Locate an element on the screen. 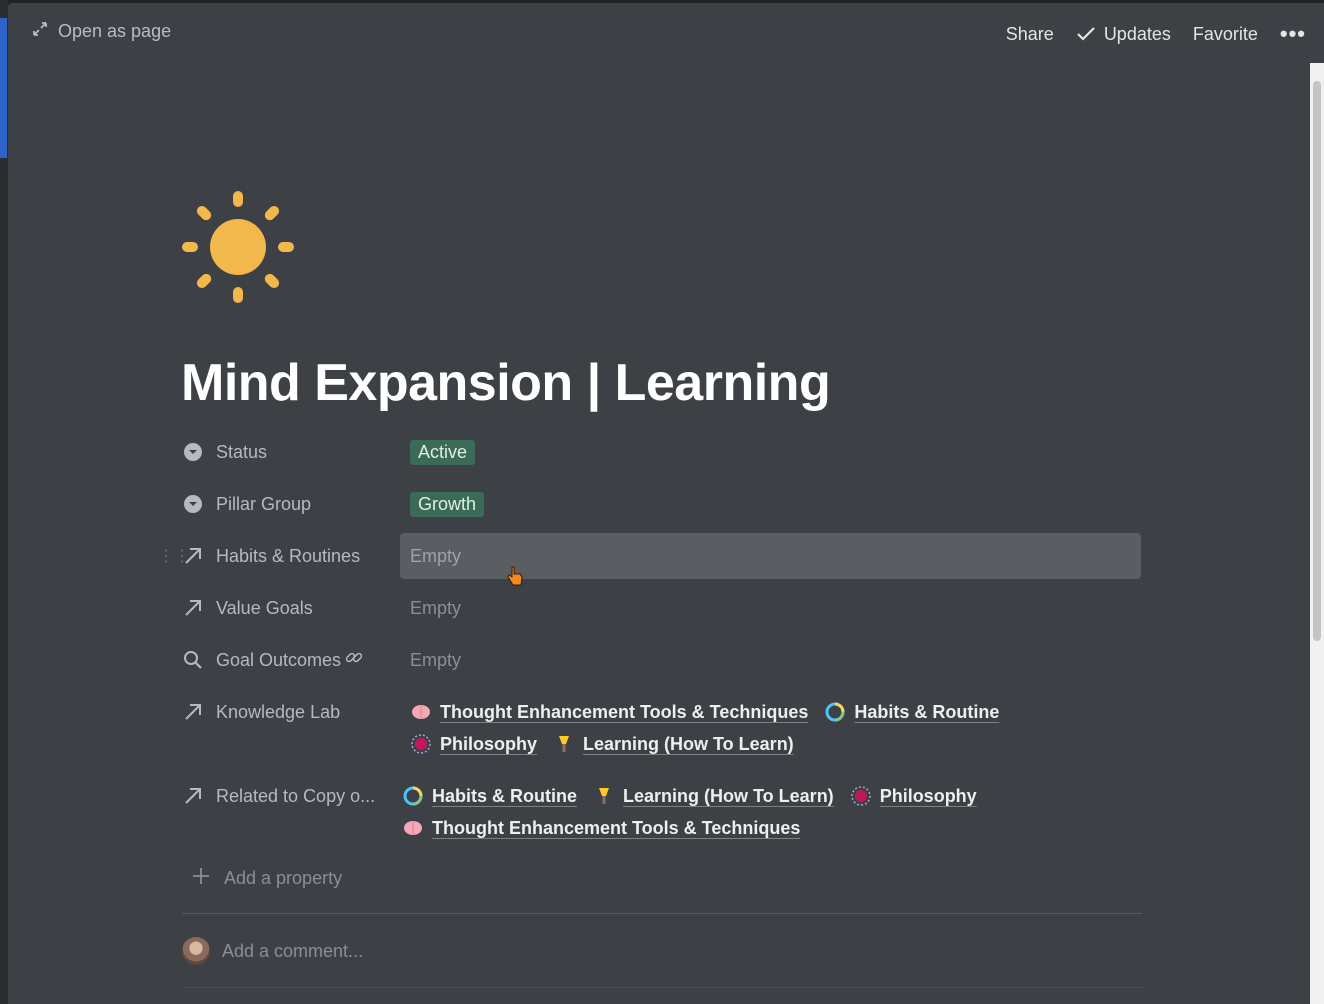  property-label: Knowledge Lab is located at coordinates (278, 711).